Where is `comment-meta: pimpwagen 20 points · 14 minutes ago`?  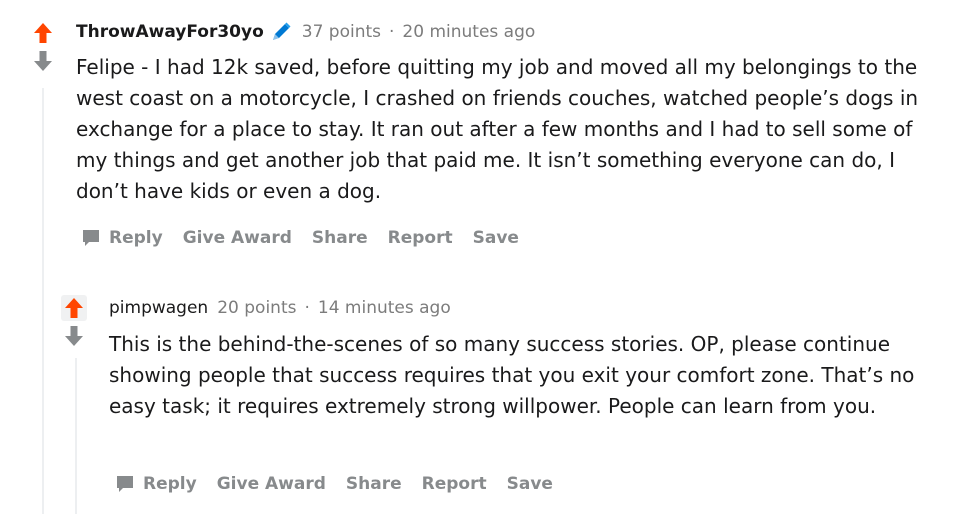
comment-meta: pimpwagen 20 points · 14 minutes ago is located at coordinates (280, 308).